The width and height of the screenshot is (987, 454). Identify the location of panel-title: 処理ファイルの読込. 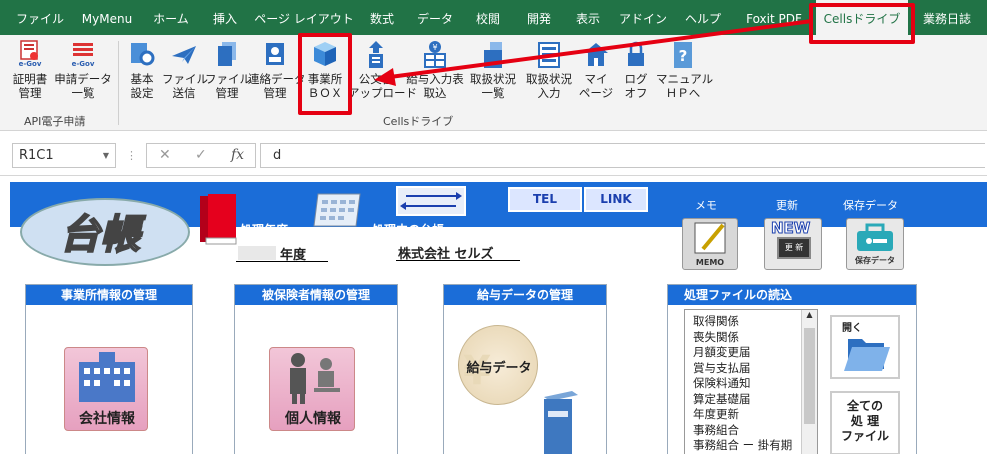
(792, 295).